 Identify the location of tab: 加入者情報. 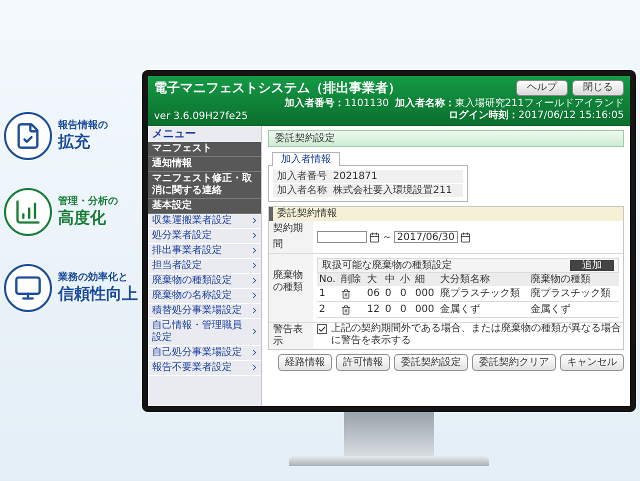
(306, 159).